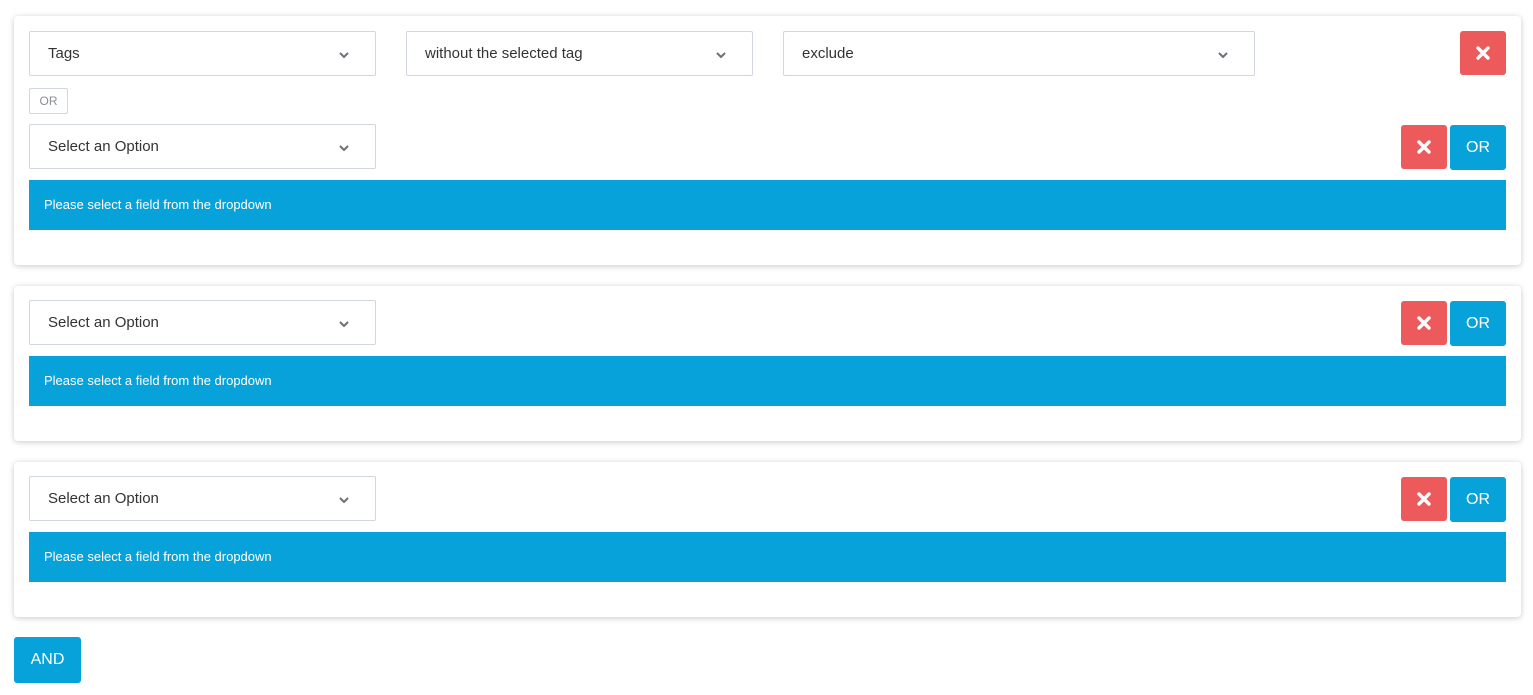  What do you see at coordinates (64, 53) in the screenshot?
I see `field-select-value: Tags` at bounding box center [64, 53].